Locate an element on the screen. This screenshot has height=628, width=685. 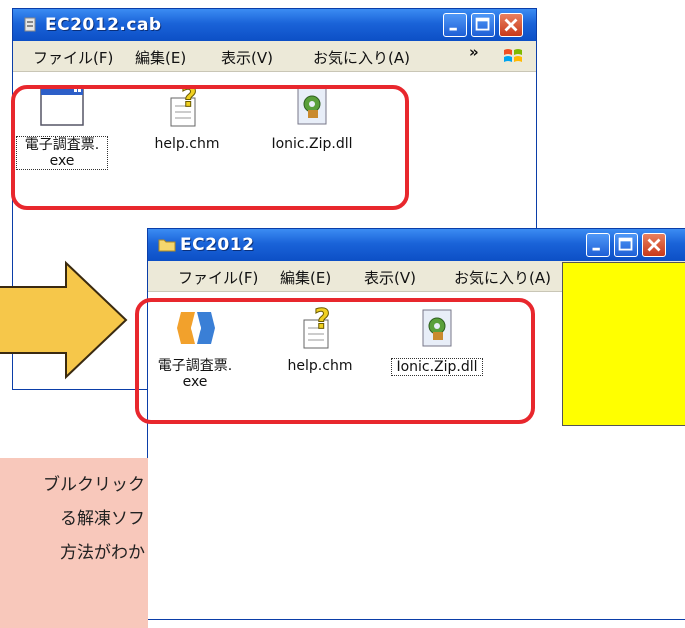
yellow-overlay-box is located at coordinates (623, 344).